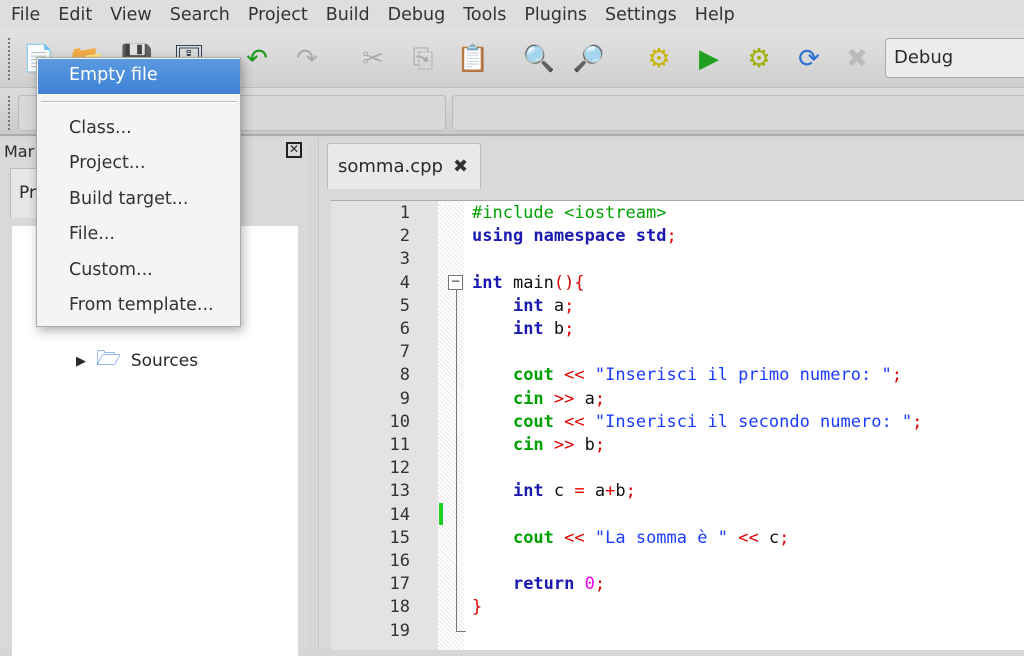 This screenshot has height=656, width=1024. What do you see at coordinates (399, 630) in the screenshot?
I see `line-number: 19` at bounding box center [399, 630].